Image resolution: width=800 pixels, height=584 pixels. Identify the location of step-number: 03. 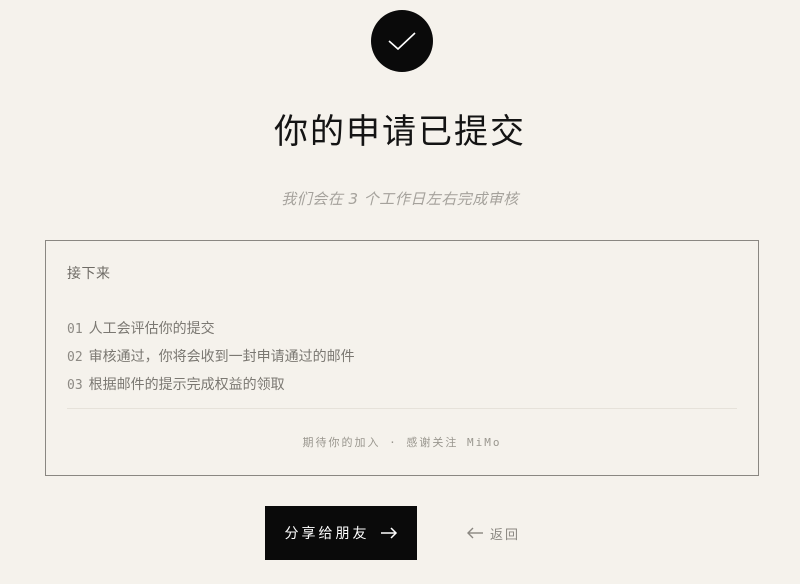
(75, 385).